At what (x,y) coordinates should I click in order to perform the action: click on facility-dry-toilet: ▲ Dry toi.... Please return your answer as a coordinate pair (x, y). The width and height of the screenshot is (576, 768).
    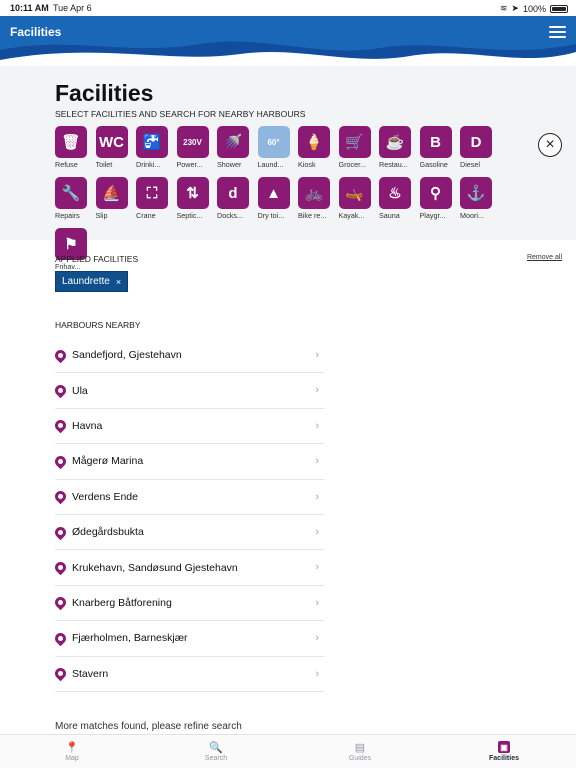
    Looking at the image, I should click on (275, 198).